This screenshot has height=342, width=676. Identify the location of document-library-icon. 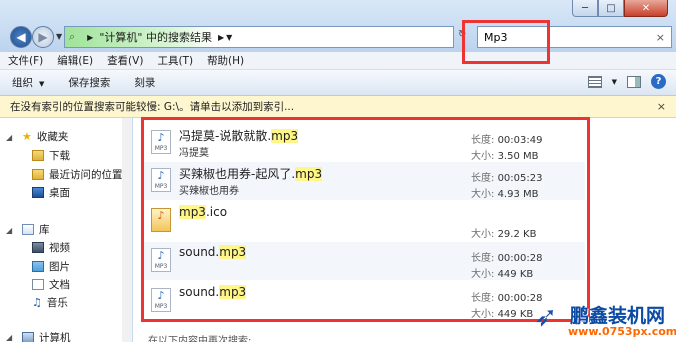
(38, 284).